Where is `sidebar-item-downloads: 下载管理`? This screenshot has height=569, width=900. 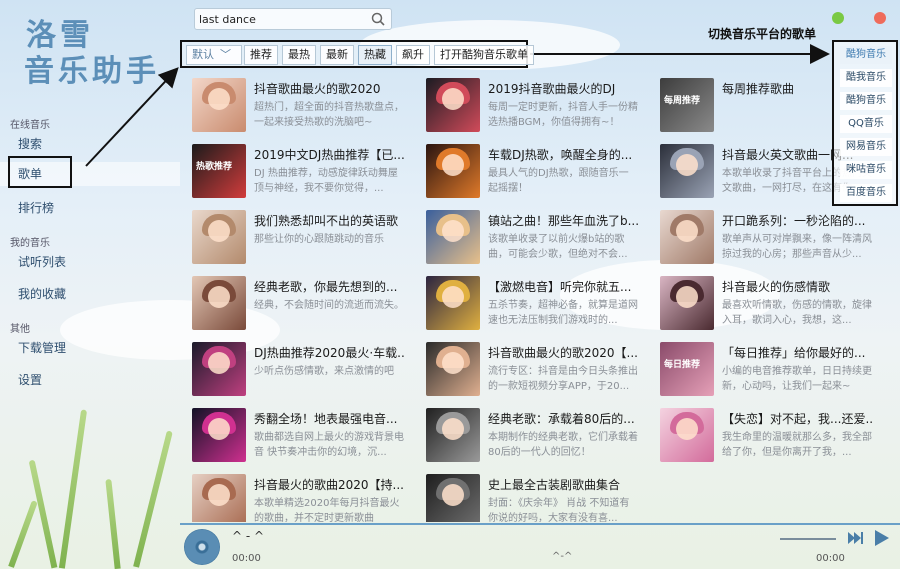
sidebar-item-downloads: 下载管理 is located at coordinates (90, 348).